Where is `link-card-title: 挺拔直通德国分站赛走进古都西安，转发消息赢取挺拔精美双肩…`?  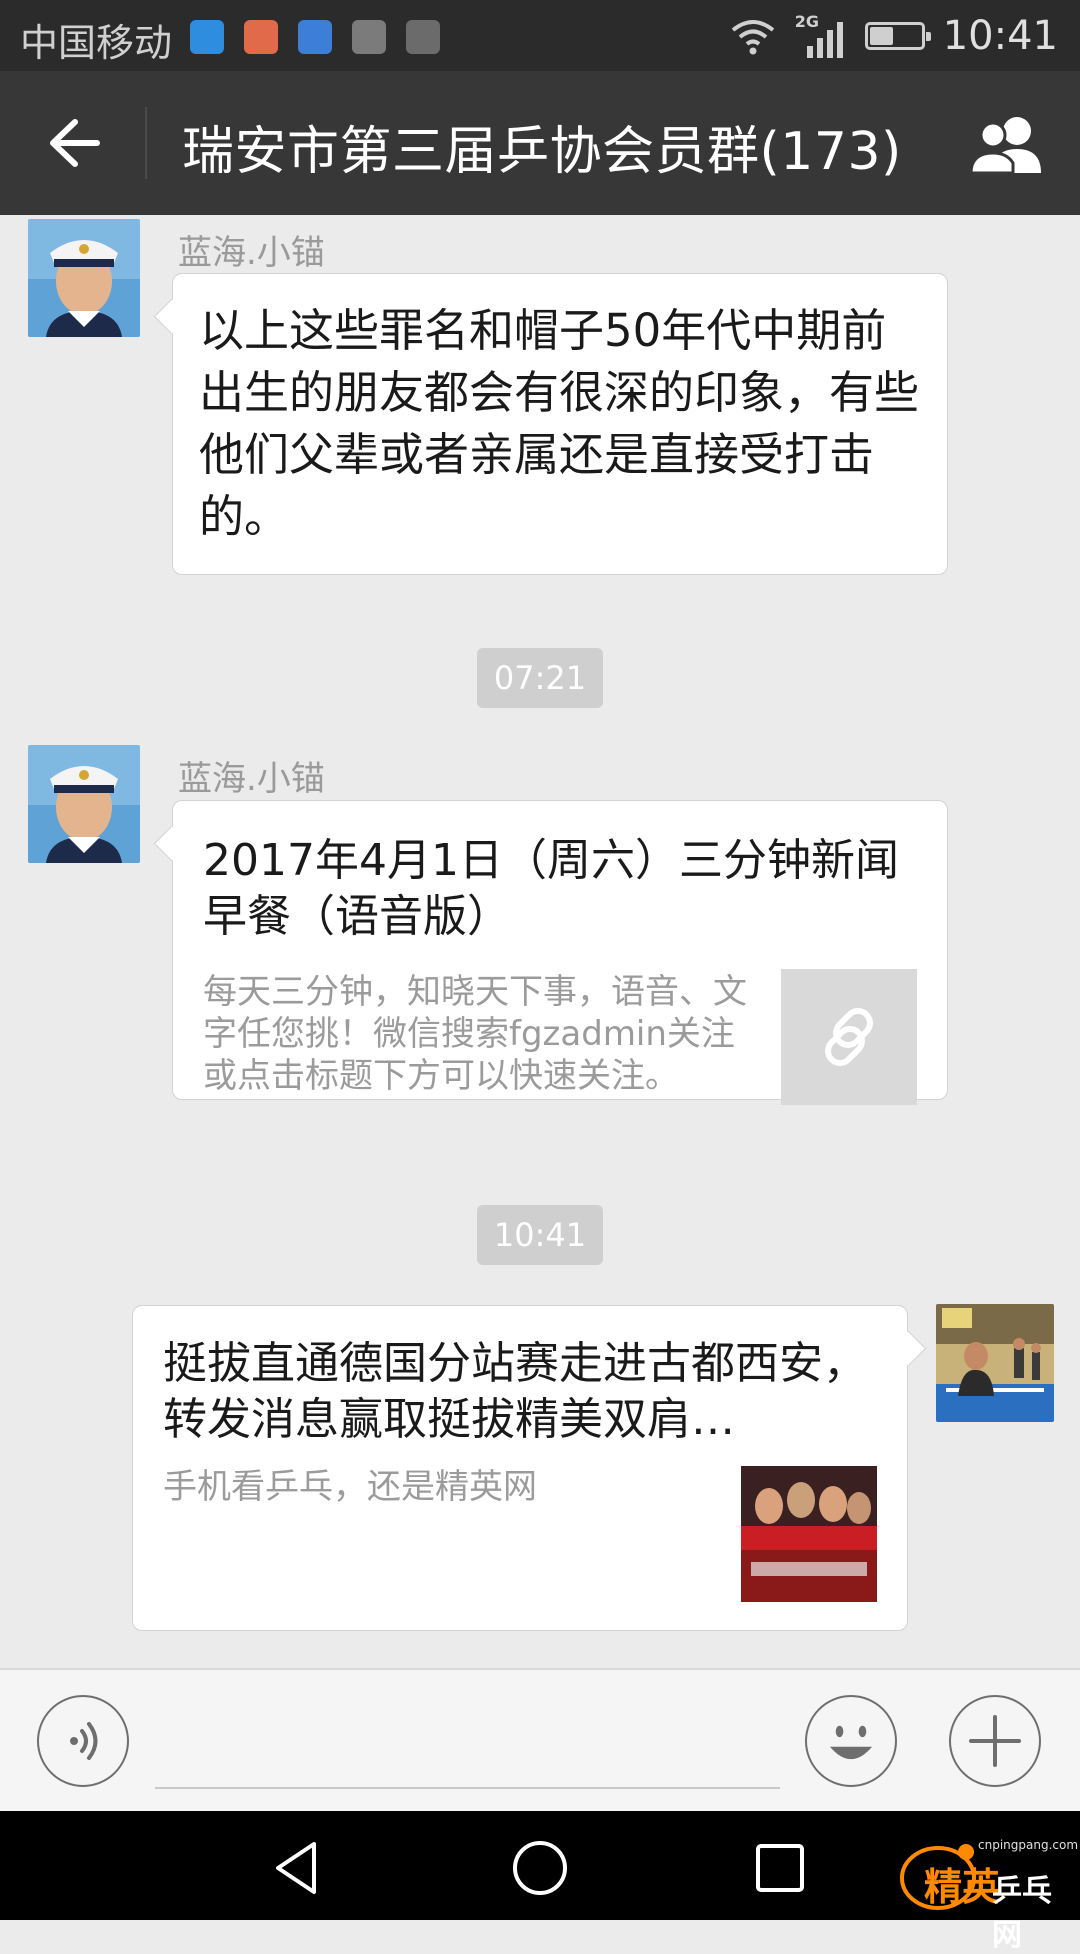 link-card-title: 挺拔直通德国分站赛走进古都西安，转发消息赢取挺拔精美双肩… is located at coordinates (515, 1391).